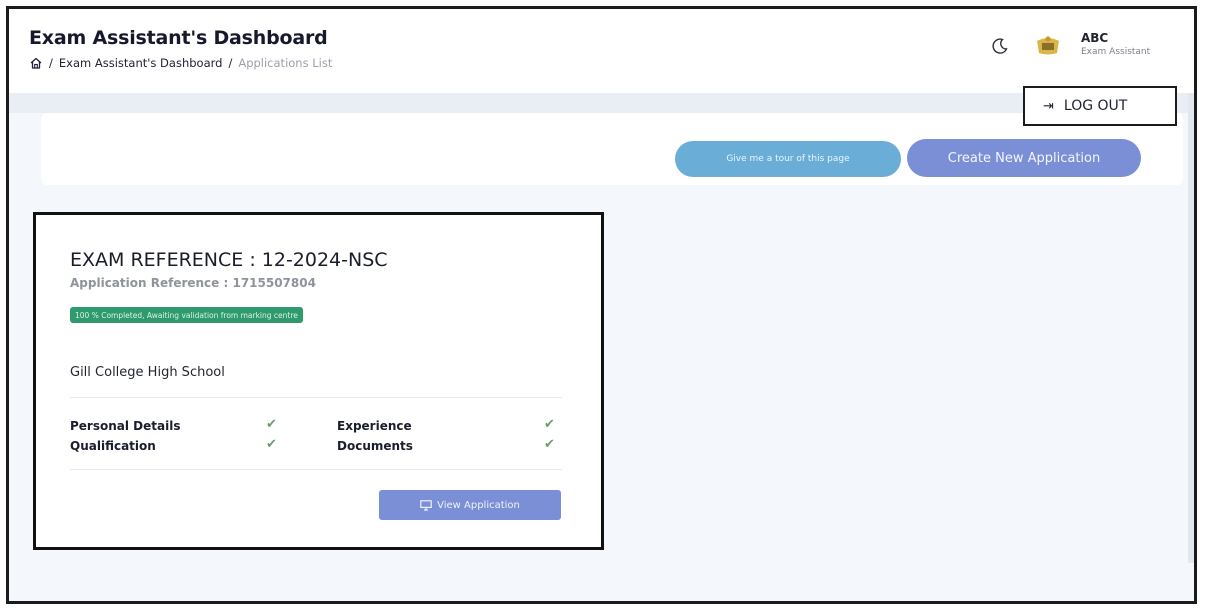 This screenshot has width=1207, height=612. Describe the element at coordinates (426, 505) in the screenshot. I see `monitor-icon` at that location.